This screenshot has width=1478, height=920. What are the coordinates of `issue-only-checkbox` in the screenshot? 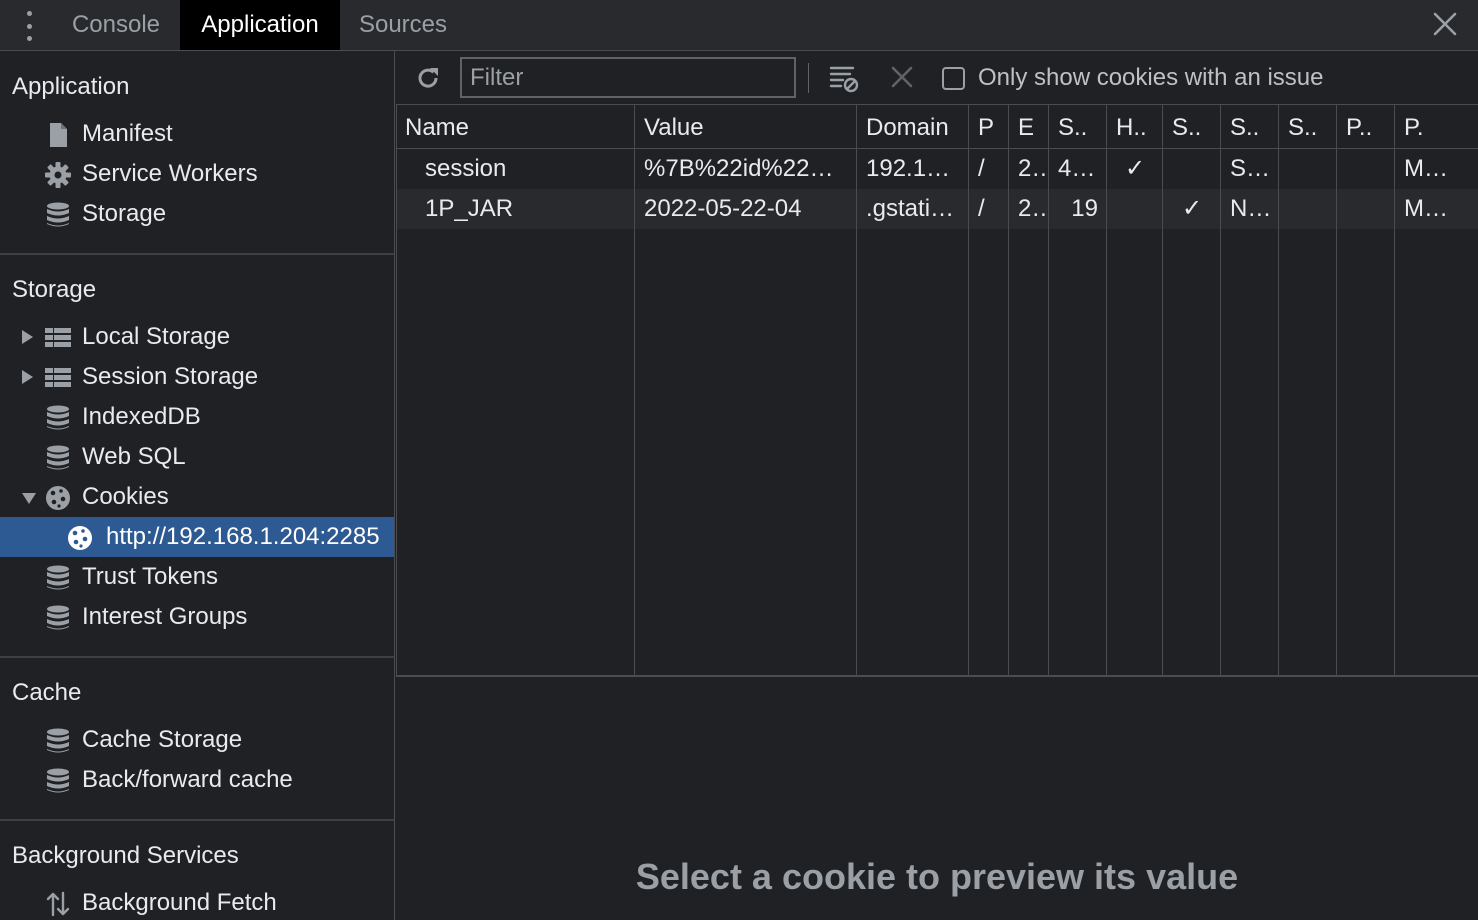 It's located at (953, 78).